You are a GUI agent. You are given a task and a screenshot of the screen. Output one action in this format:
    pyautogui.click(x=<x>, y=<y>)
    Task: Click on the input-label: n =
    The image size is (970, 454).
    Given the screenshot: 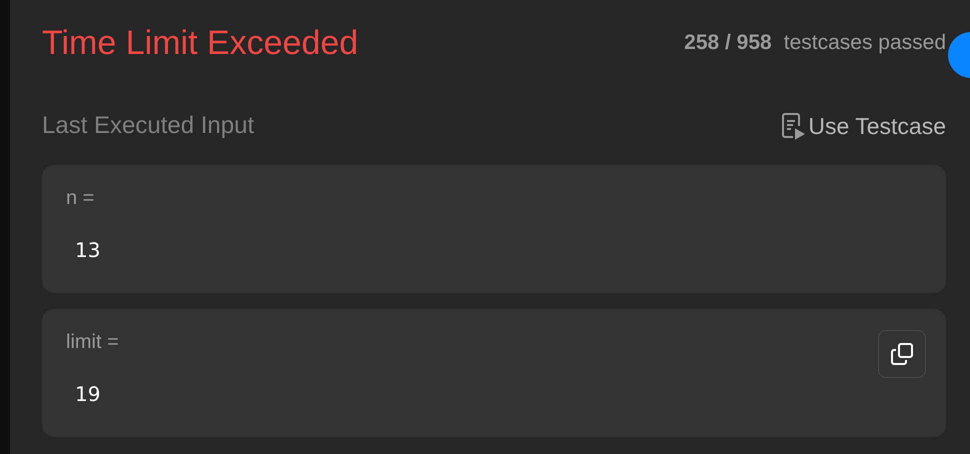 What is the action you would take?
    pyautogui.click(x=80, y=198)
    